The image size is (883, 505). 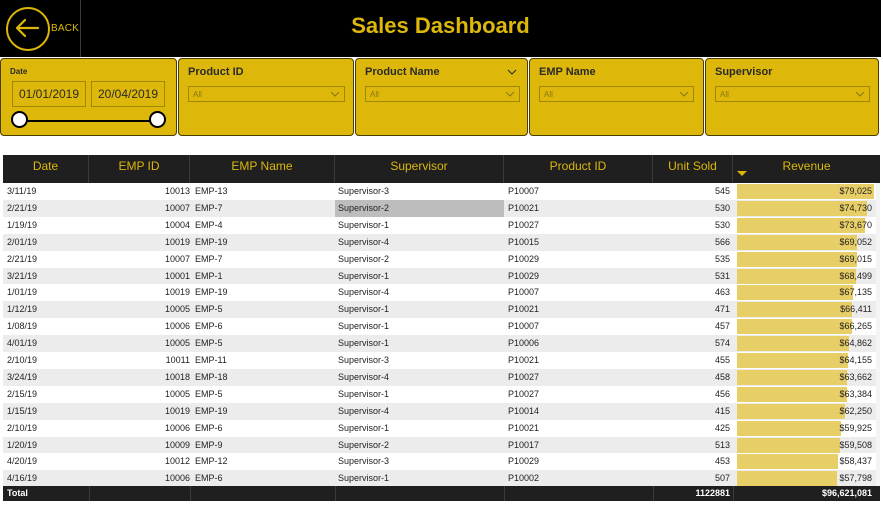 I want to click on cell-unit-sold: 425, so click(x=722, y=427).